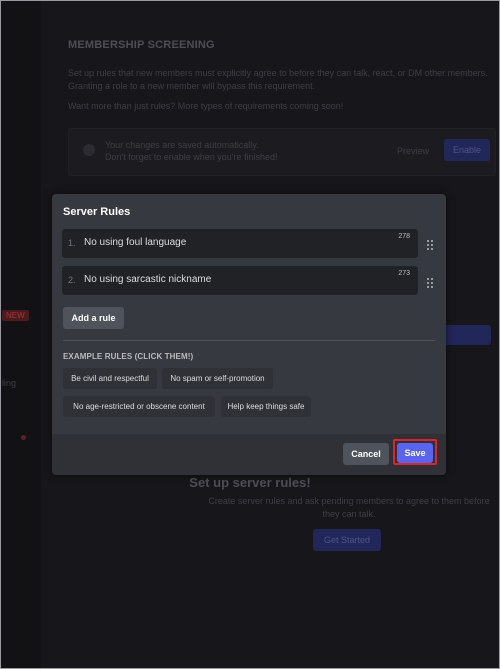 The height and width of the screenshot is (669, 500). What do you see at coordinates (249, 340) in the screenshot?
I see `divider` at bounding box center [249, 340].